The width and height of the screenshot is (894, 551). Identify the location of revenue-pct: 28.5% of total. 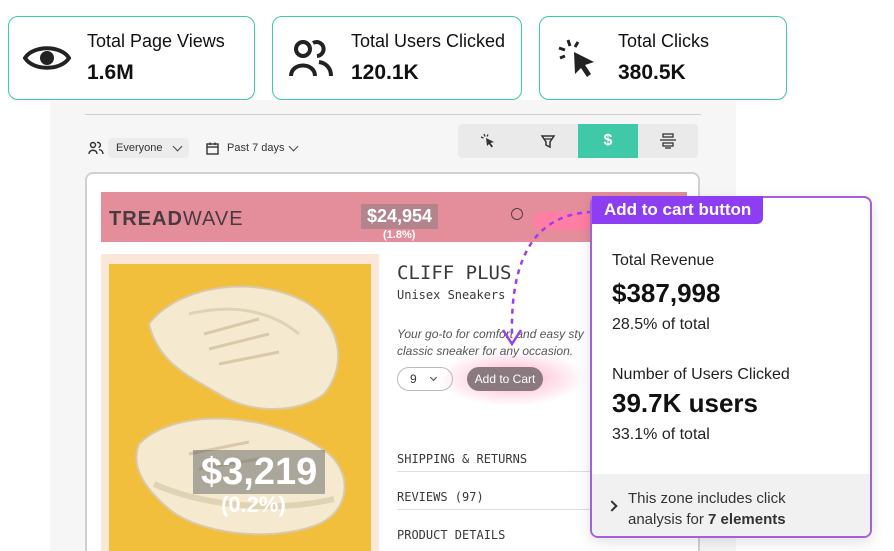
(661, 324).